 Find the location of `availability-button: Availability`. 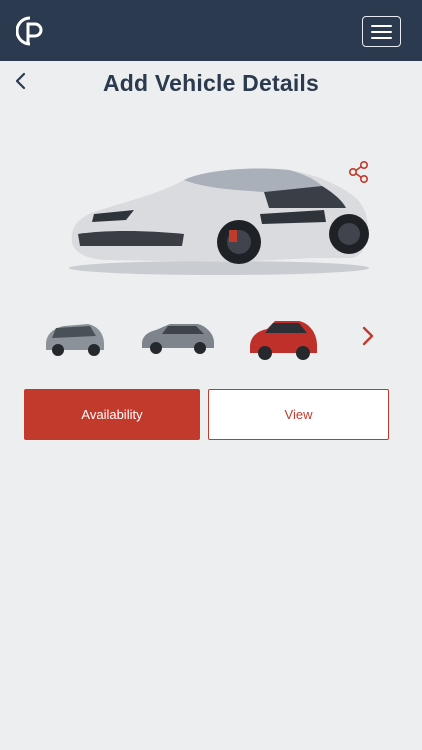

availability-button: Availability is located at coordinates (112, 414).